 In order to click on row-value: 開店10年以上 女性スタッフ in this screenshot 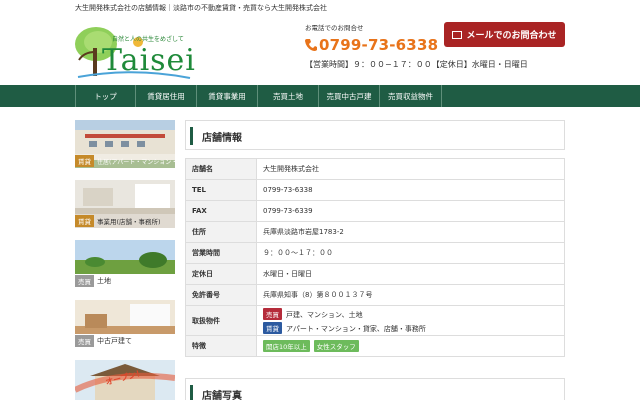, I will do `click(410, 346)`.